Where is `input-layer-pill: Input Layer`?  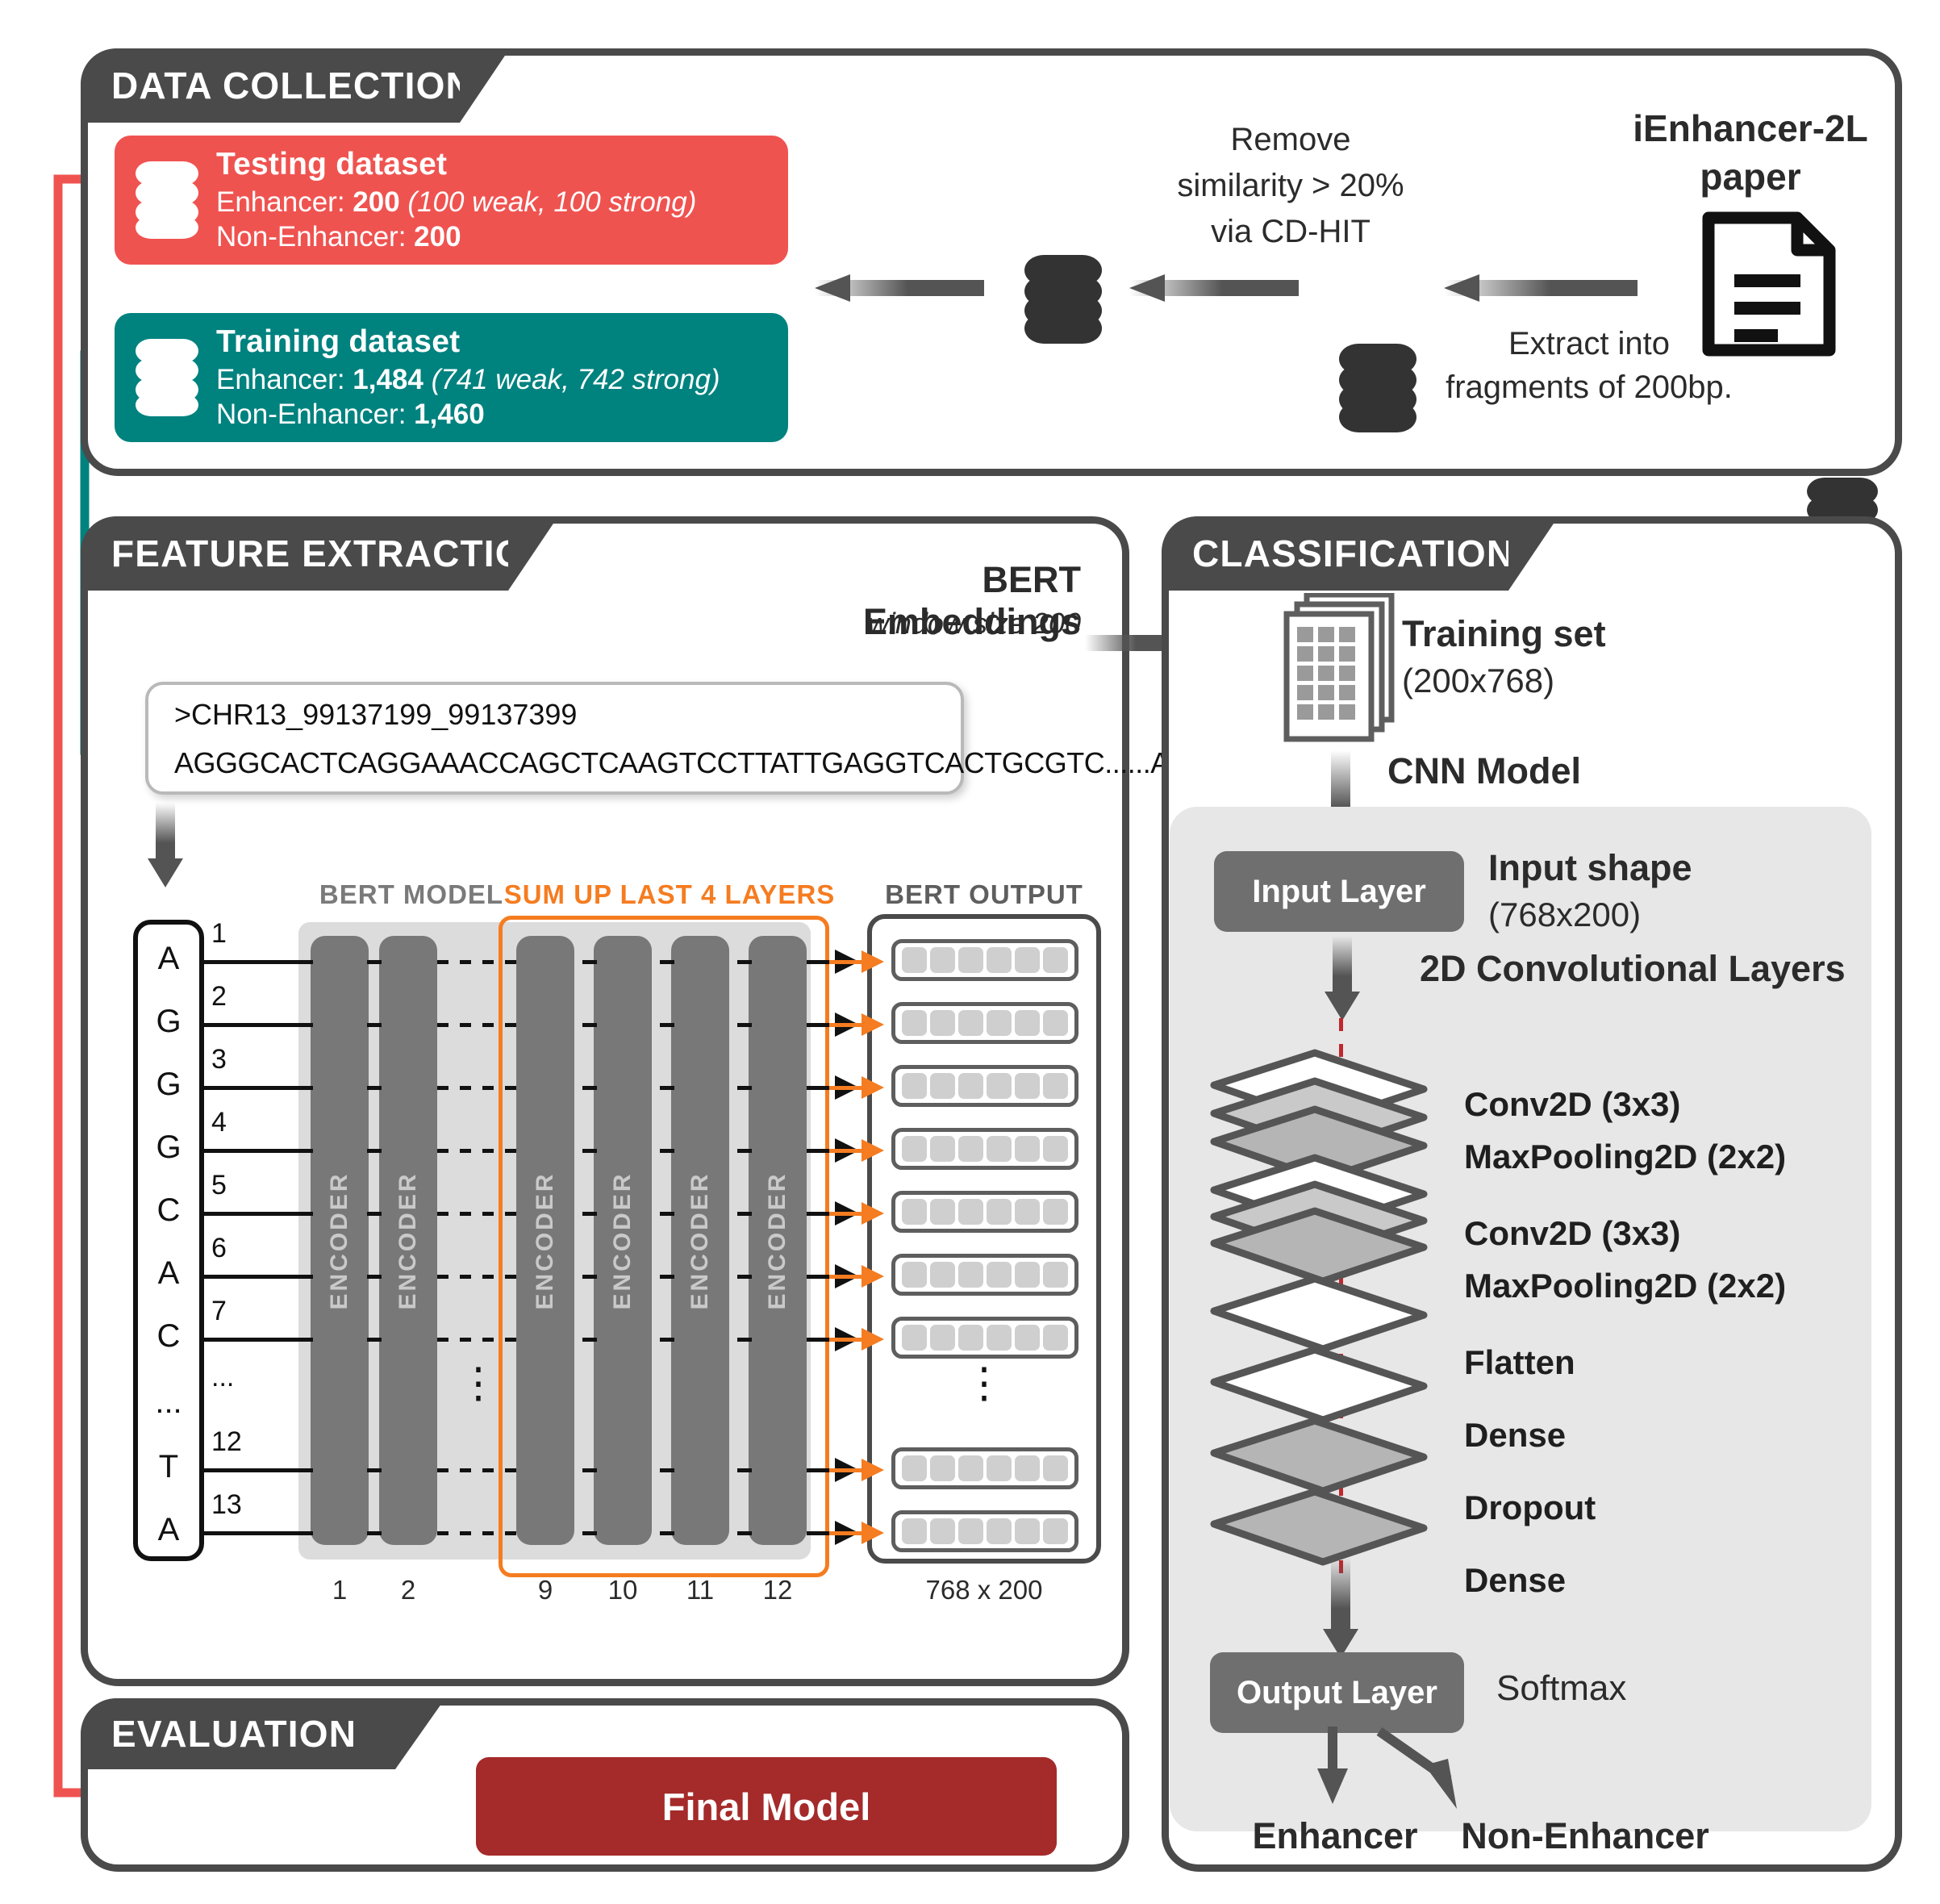 input-layer-pill: Input Layer is located at coordinates (1339, 892).